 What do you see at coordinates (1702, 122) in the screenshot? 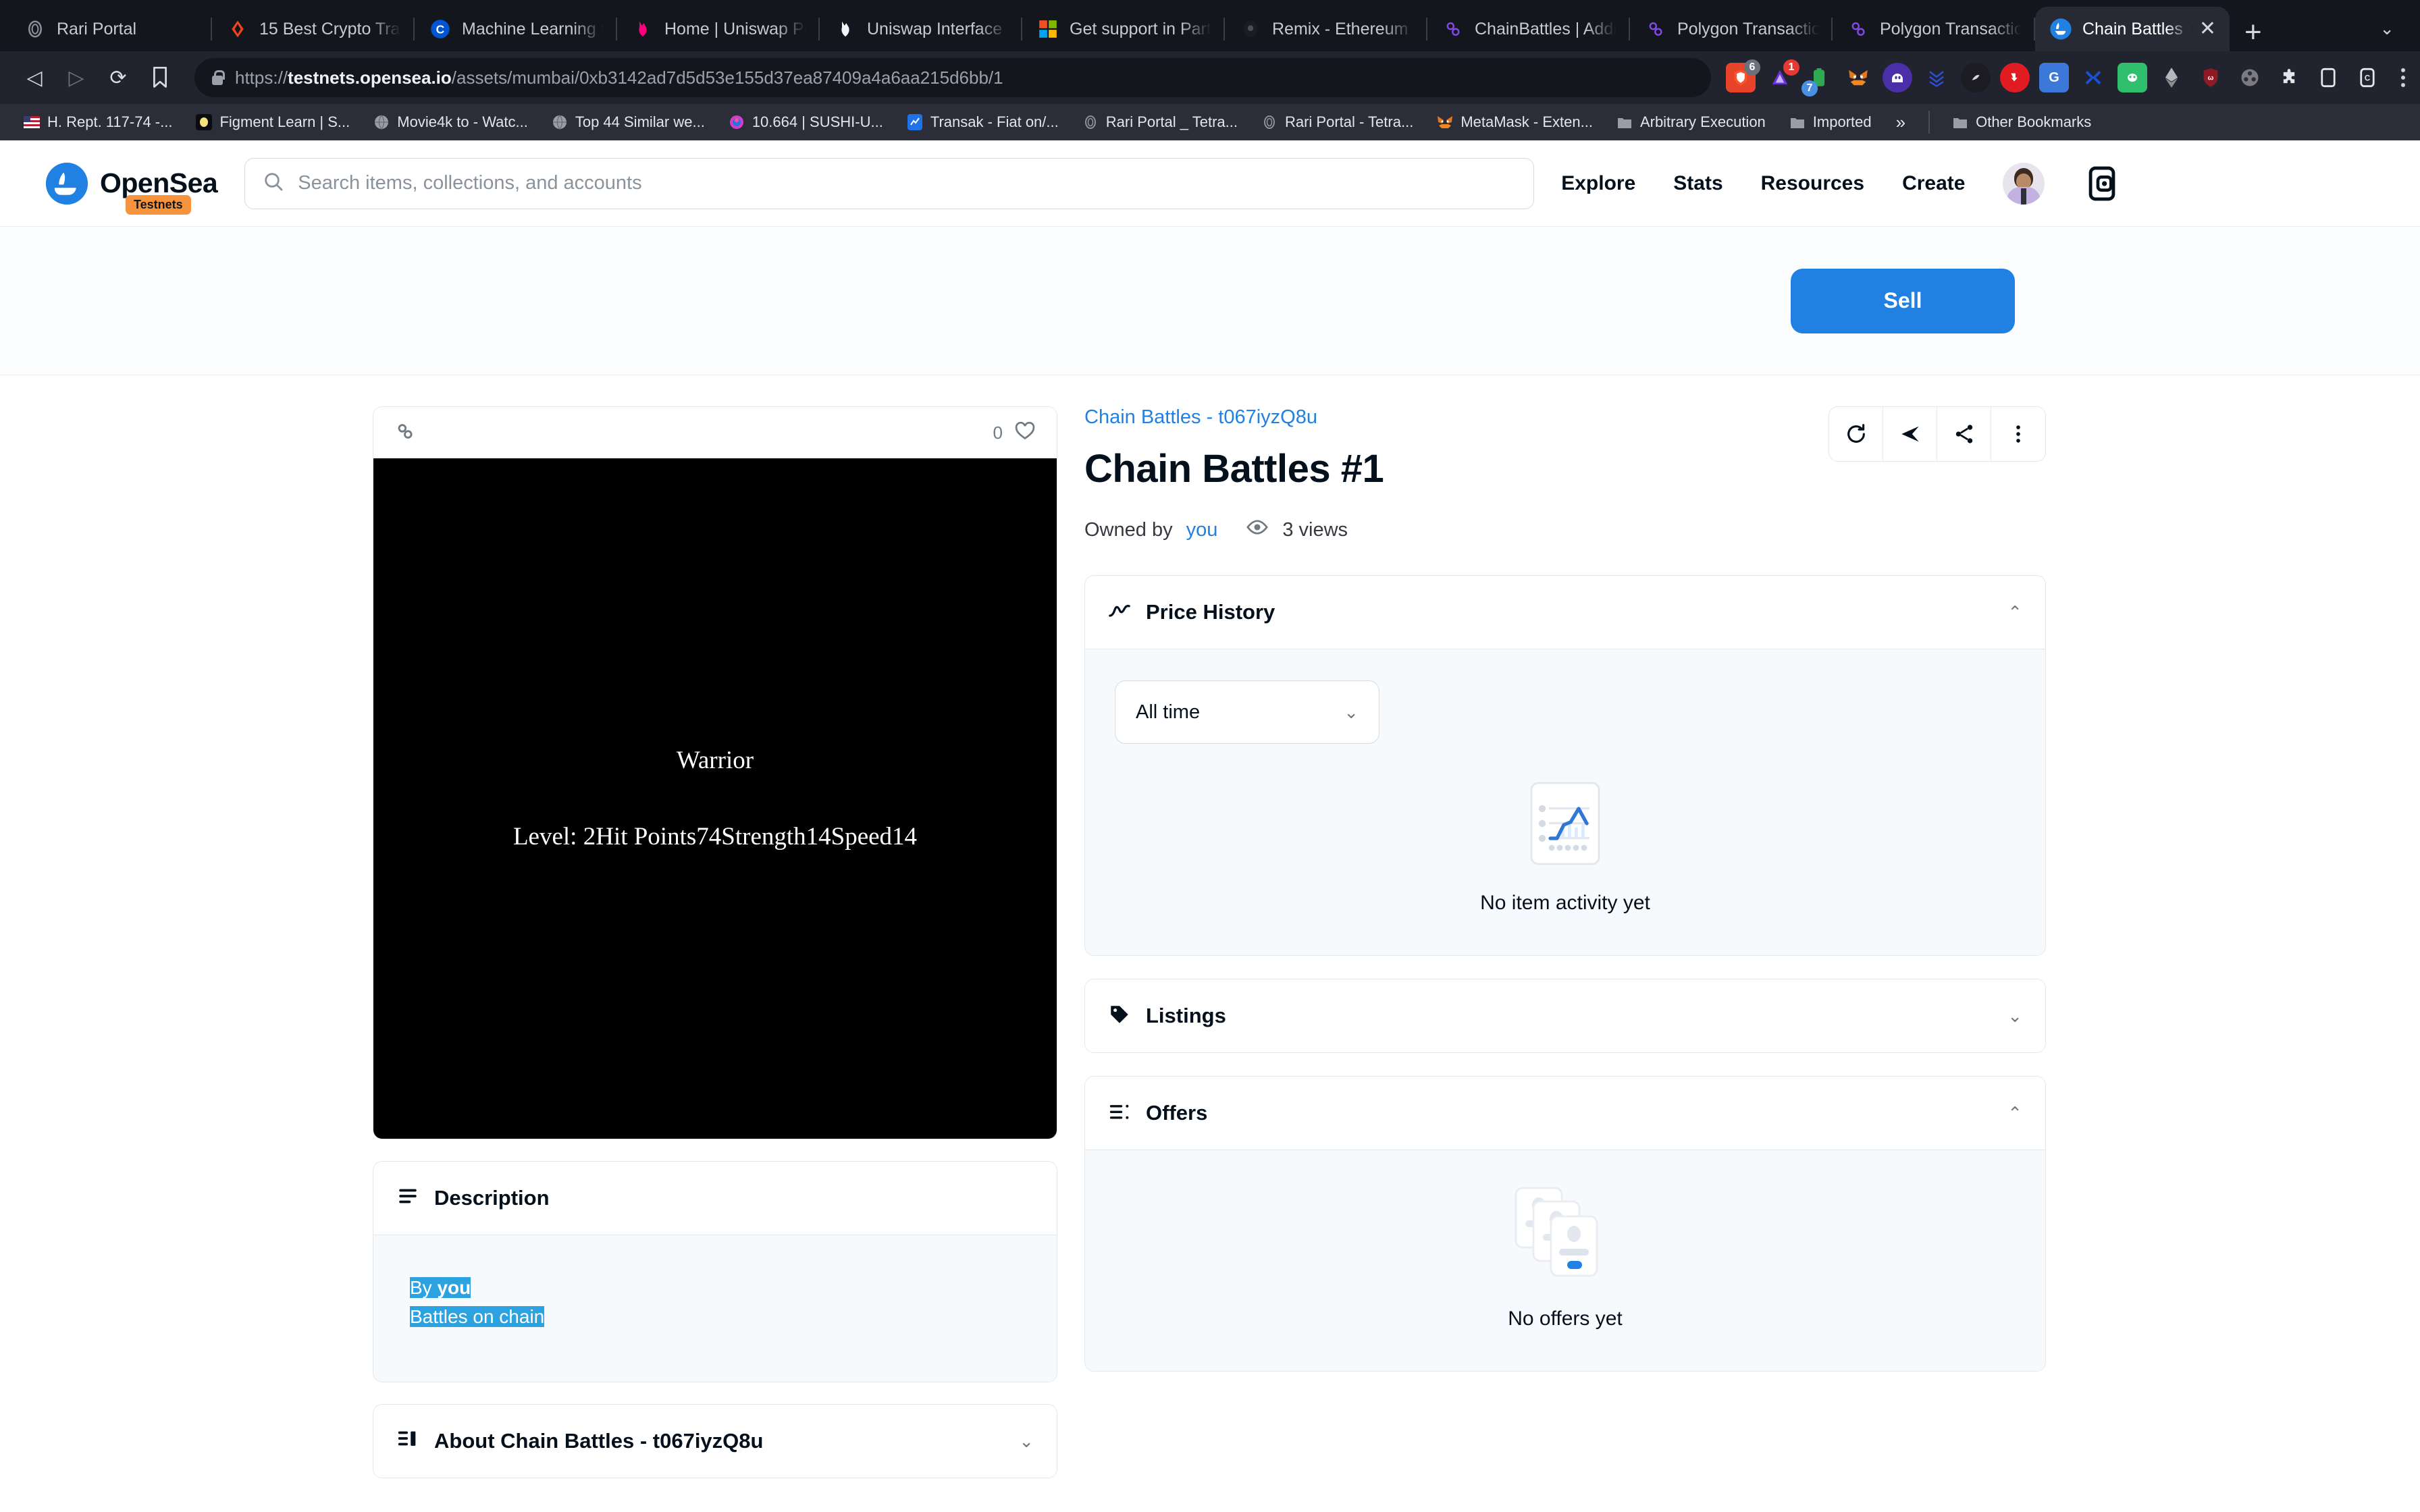
I see `bookmark-label: Arbitrary Execution` at bounding box center [1702, 122].